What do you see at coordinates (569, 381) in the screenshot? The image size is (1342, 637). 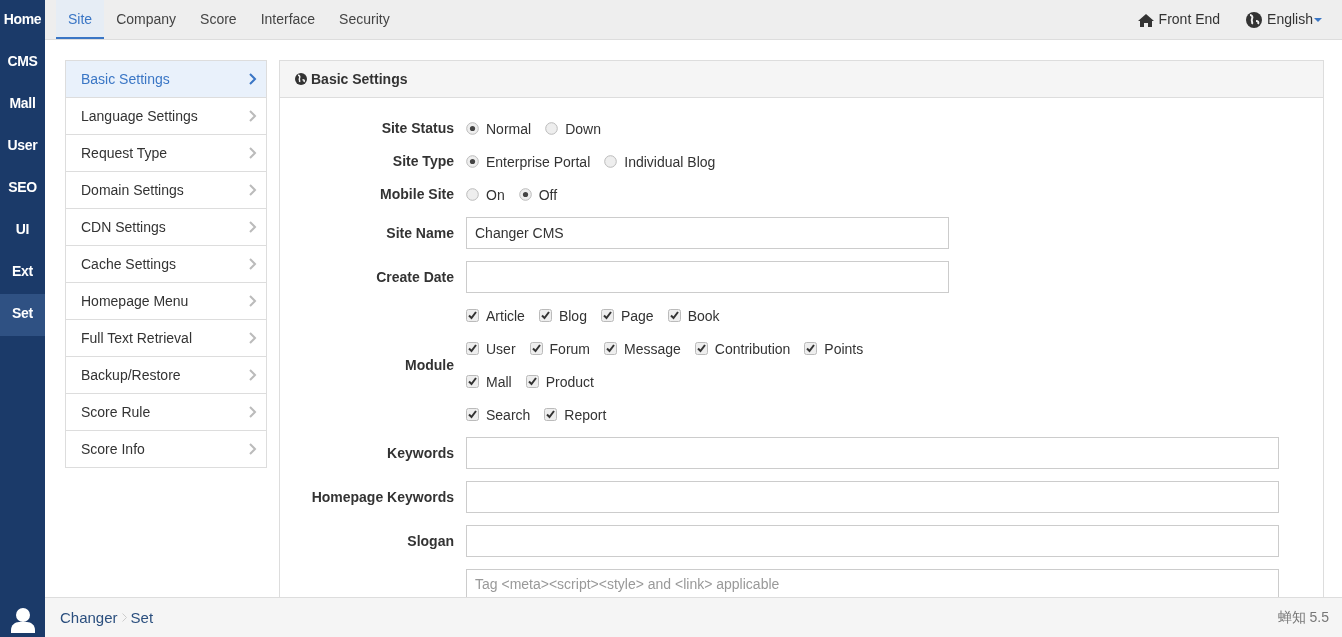 I see `option-label: Product` at bounding box center [569, 381].